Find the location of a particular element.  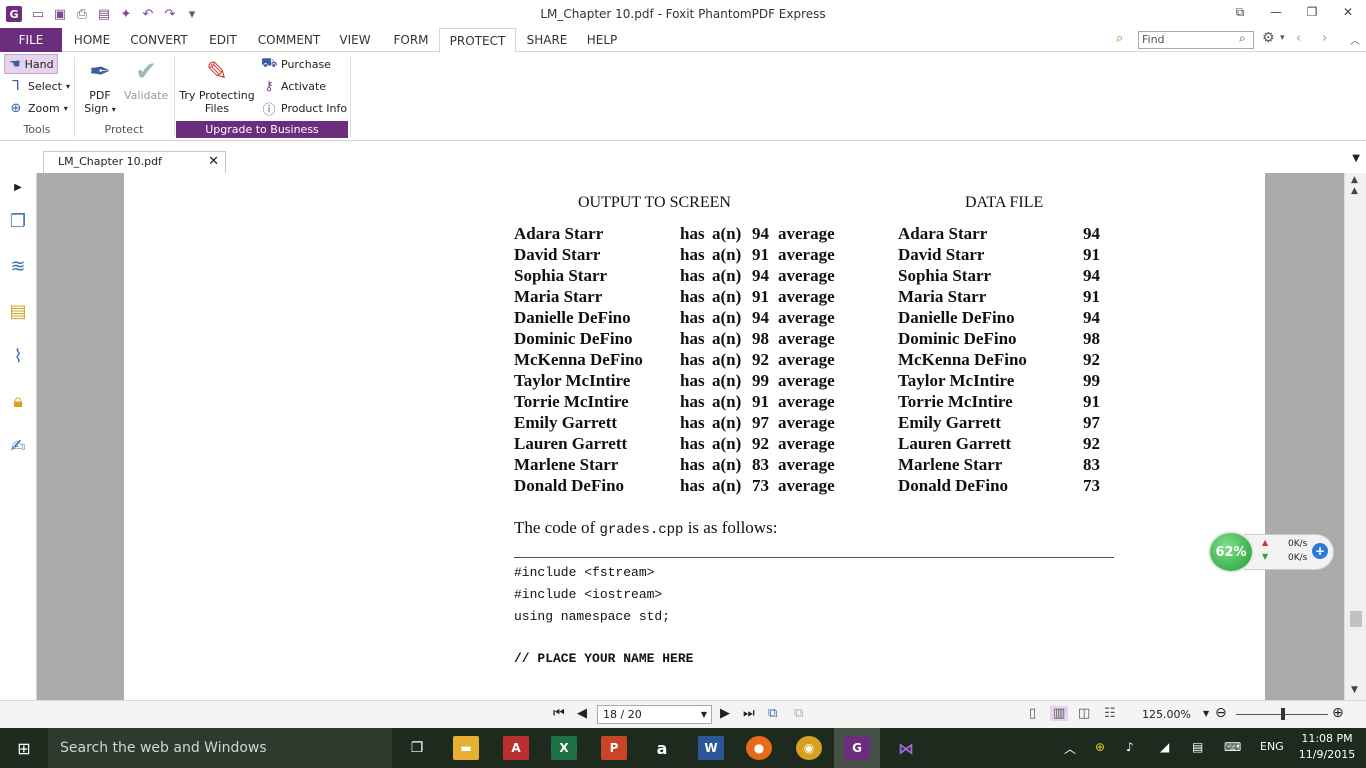

last-page-icon: ⏭ is located at coordinates (749, 713).